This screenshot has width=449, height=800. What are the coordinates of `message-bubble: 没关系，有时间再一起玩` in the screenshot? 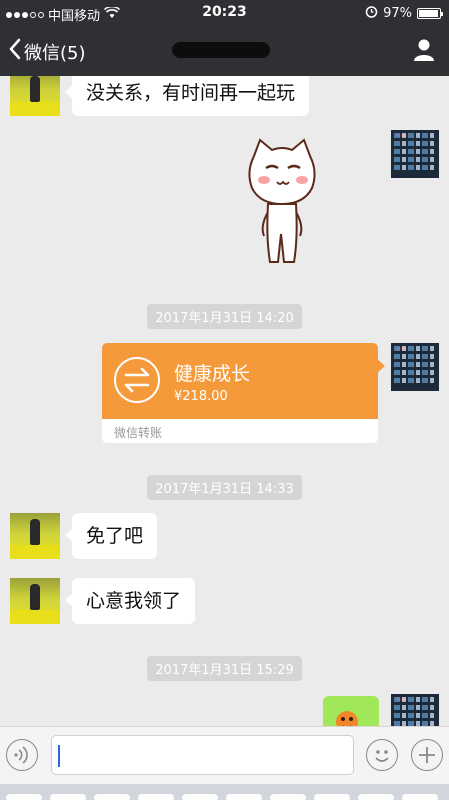 It's located at (187, 96).